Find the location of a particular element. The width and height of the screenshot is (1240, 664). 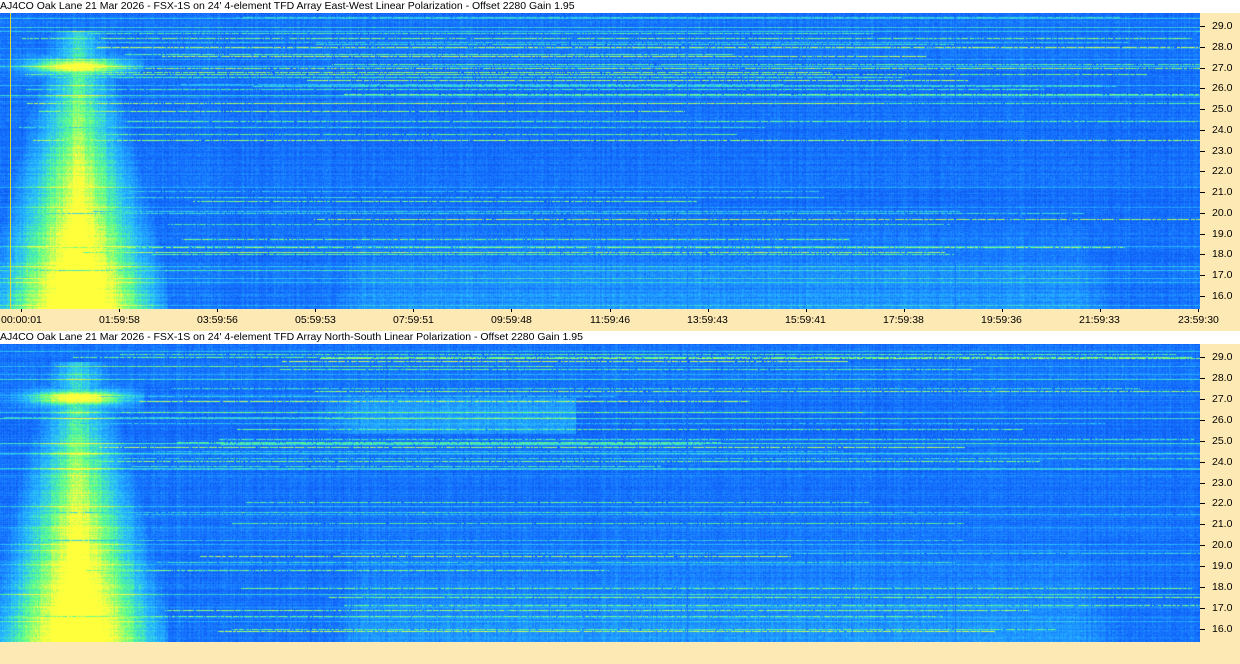

x-tick-label: 07:59:51 is located at coordinates (413, 320).